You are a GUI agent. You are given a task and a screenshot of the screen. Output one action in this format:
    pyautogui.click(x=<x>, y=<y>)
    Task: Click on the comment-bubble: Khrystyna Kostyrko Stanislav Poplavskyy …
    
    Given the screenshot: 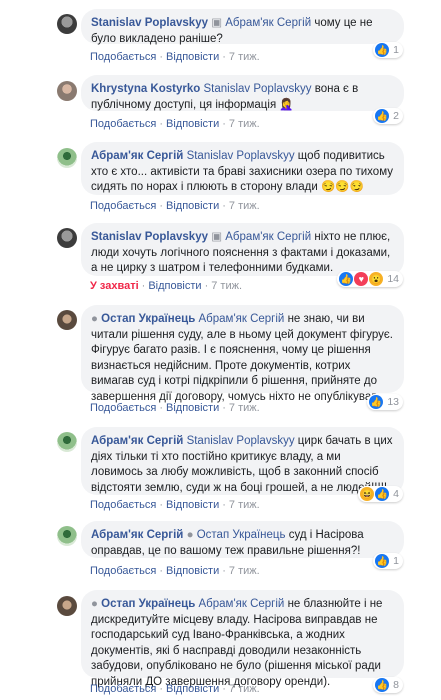 What is the action you would take?
    pyautogui.click(x=242, y=93)
    